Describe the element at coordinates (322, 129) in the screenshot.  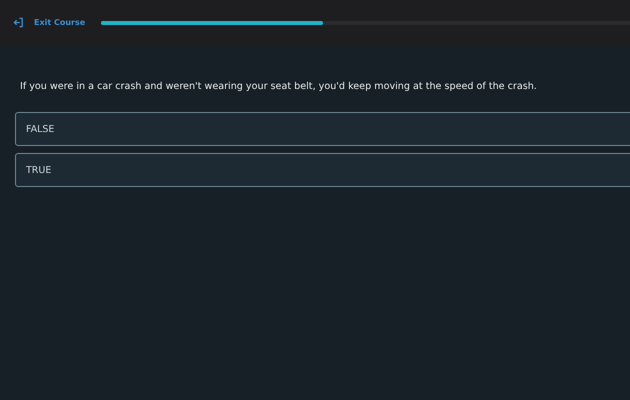
I see `answer-option: FALSE` at that location.